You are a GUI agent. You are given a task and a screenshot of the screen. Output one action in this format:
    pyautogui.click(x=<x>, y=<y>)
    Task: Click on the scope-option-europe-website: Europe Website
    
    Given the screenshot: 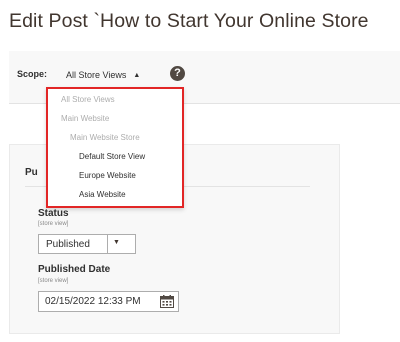 What is the action you would take?
    pyautogui.click(x=107, y=176)
    